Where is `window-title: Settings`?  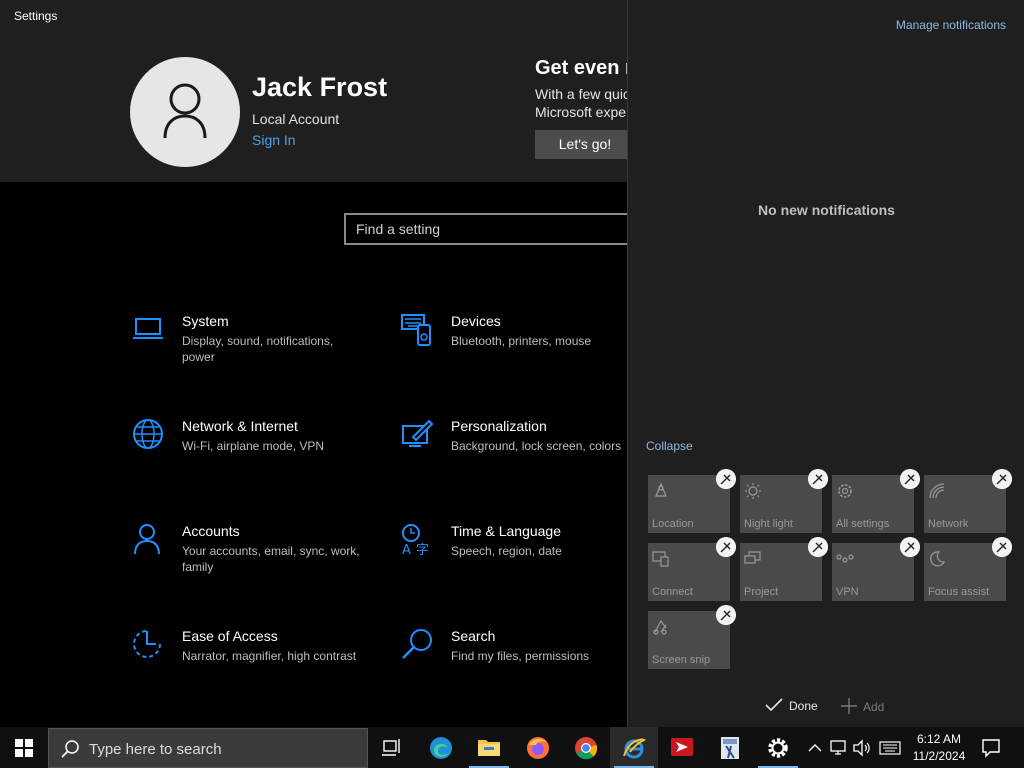
window-title: Settings is located at coordinates (36, 16).